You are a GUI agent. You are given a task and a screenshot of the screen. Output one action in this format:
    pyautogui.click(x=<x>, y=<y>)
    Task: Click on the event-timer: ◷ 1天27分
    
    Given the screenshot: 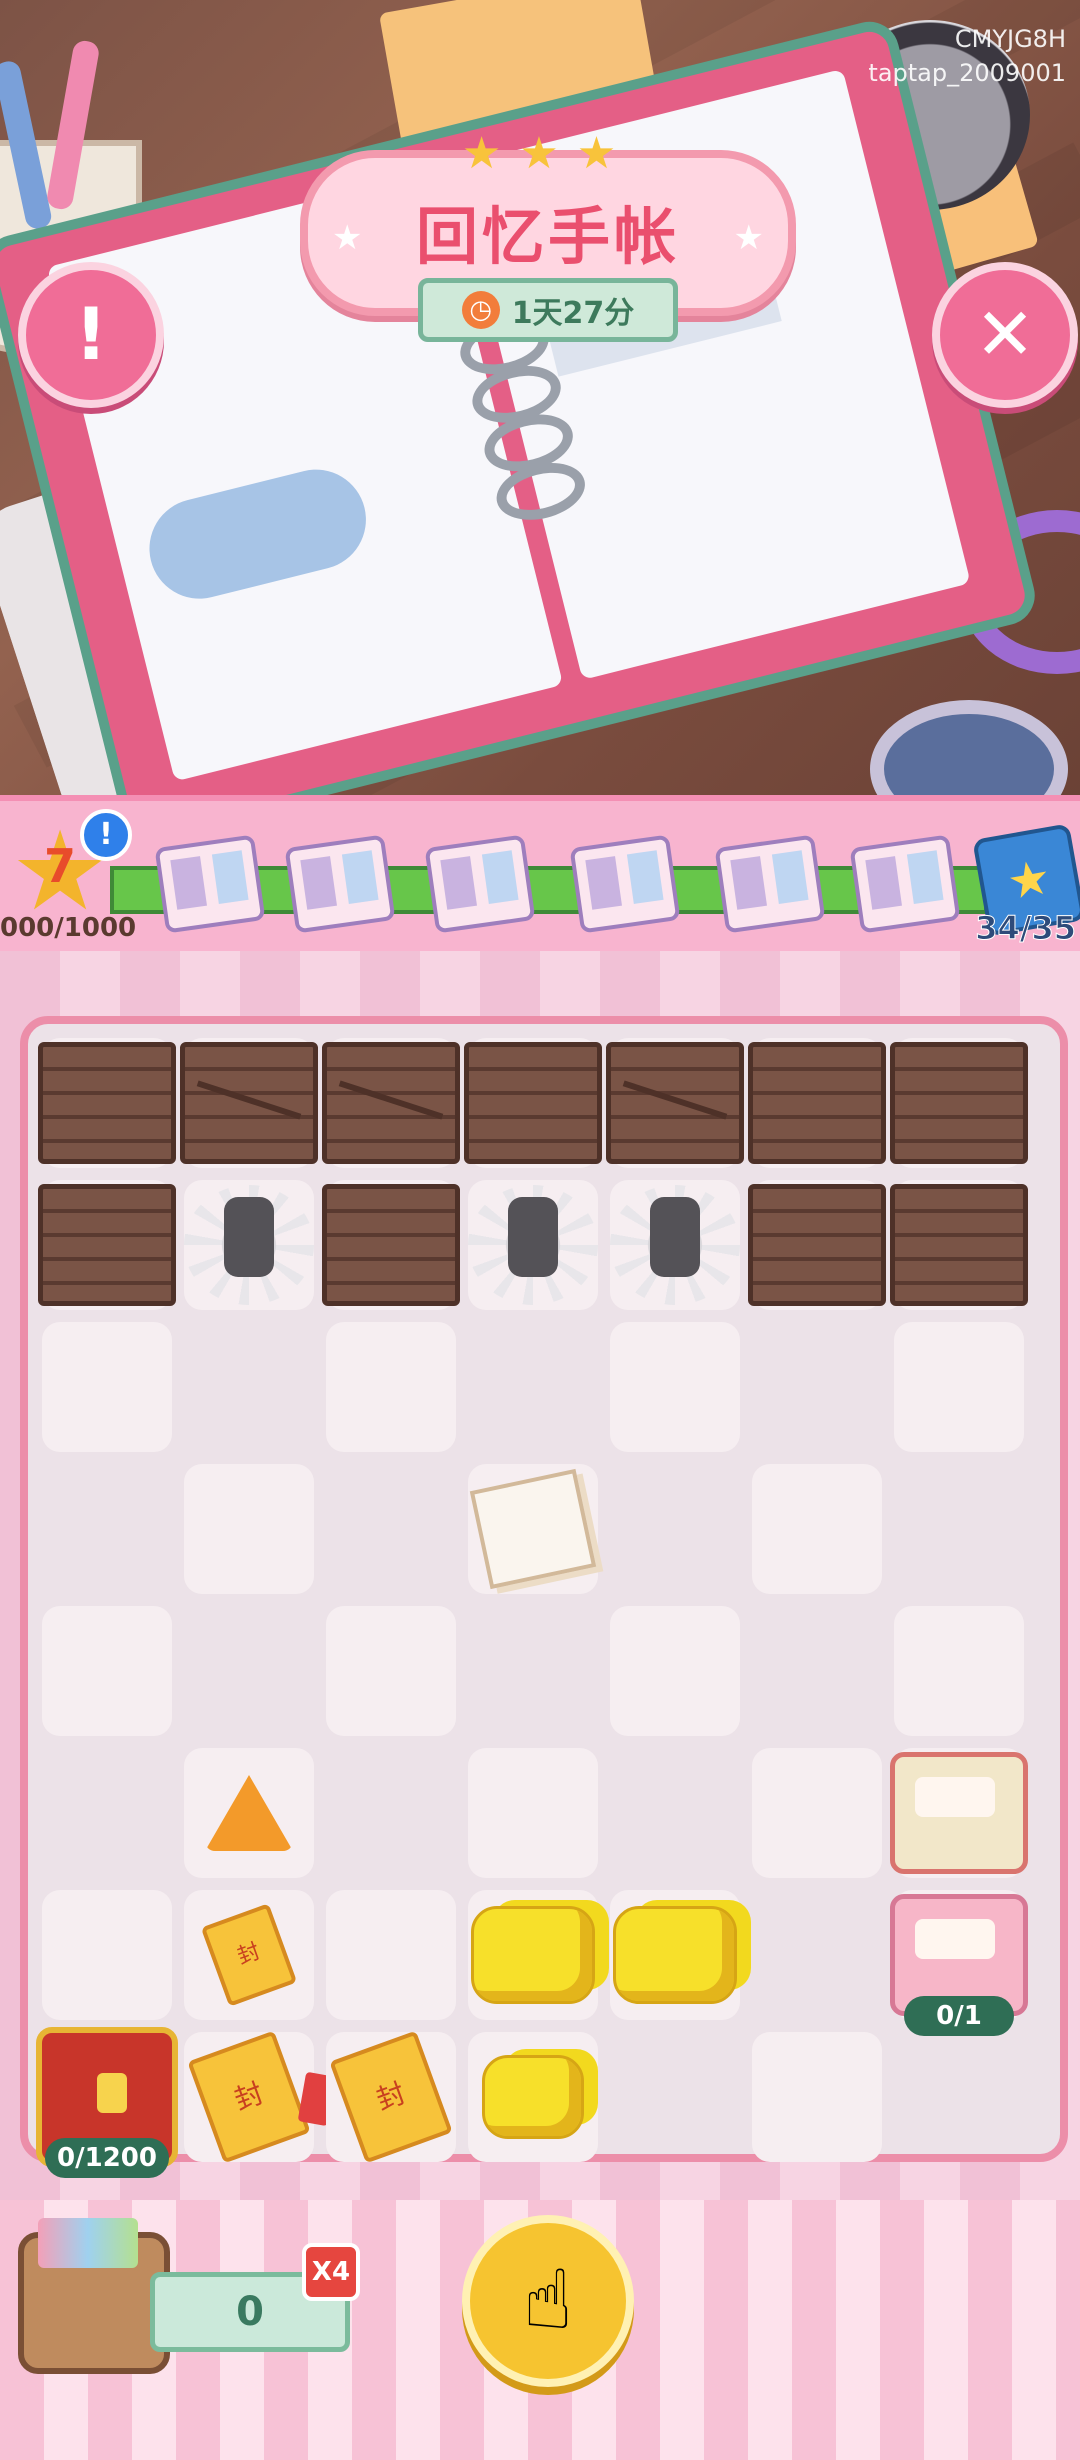 What is the action you would take?
    pyautogui.click(x=548, y=310)
    